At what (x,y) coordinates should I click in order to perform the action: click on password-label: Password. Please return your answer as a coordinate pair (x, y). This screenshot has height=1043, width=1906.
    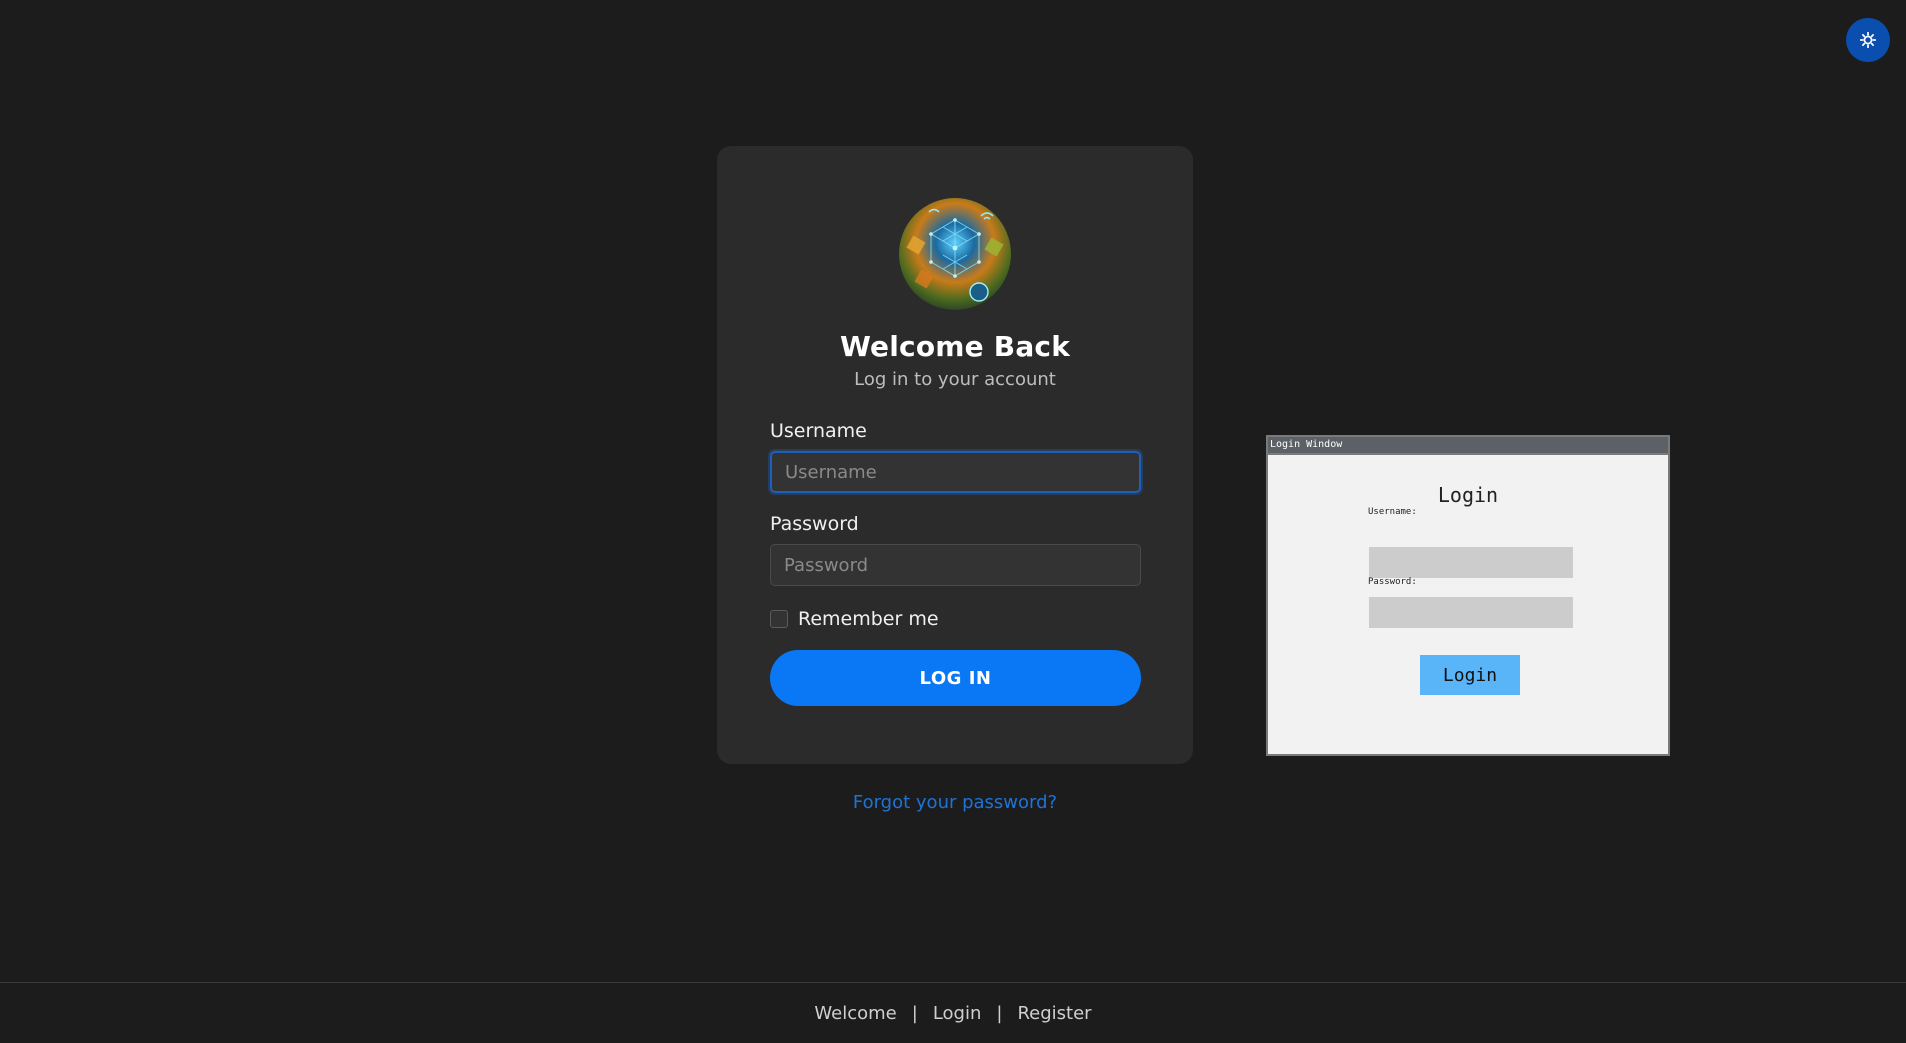
    Looking at the image, I should click on (814, 524).